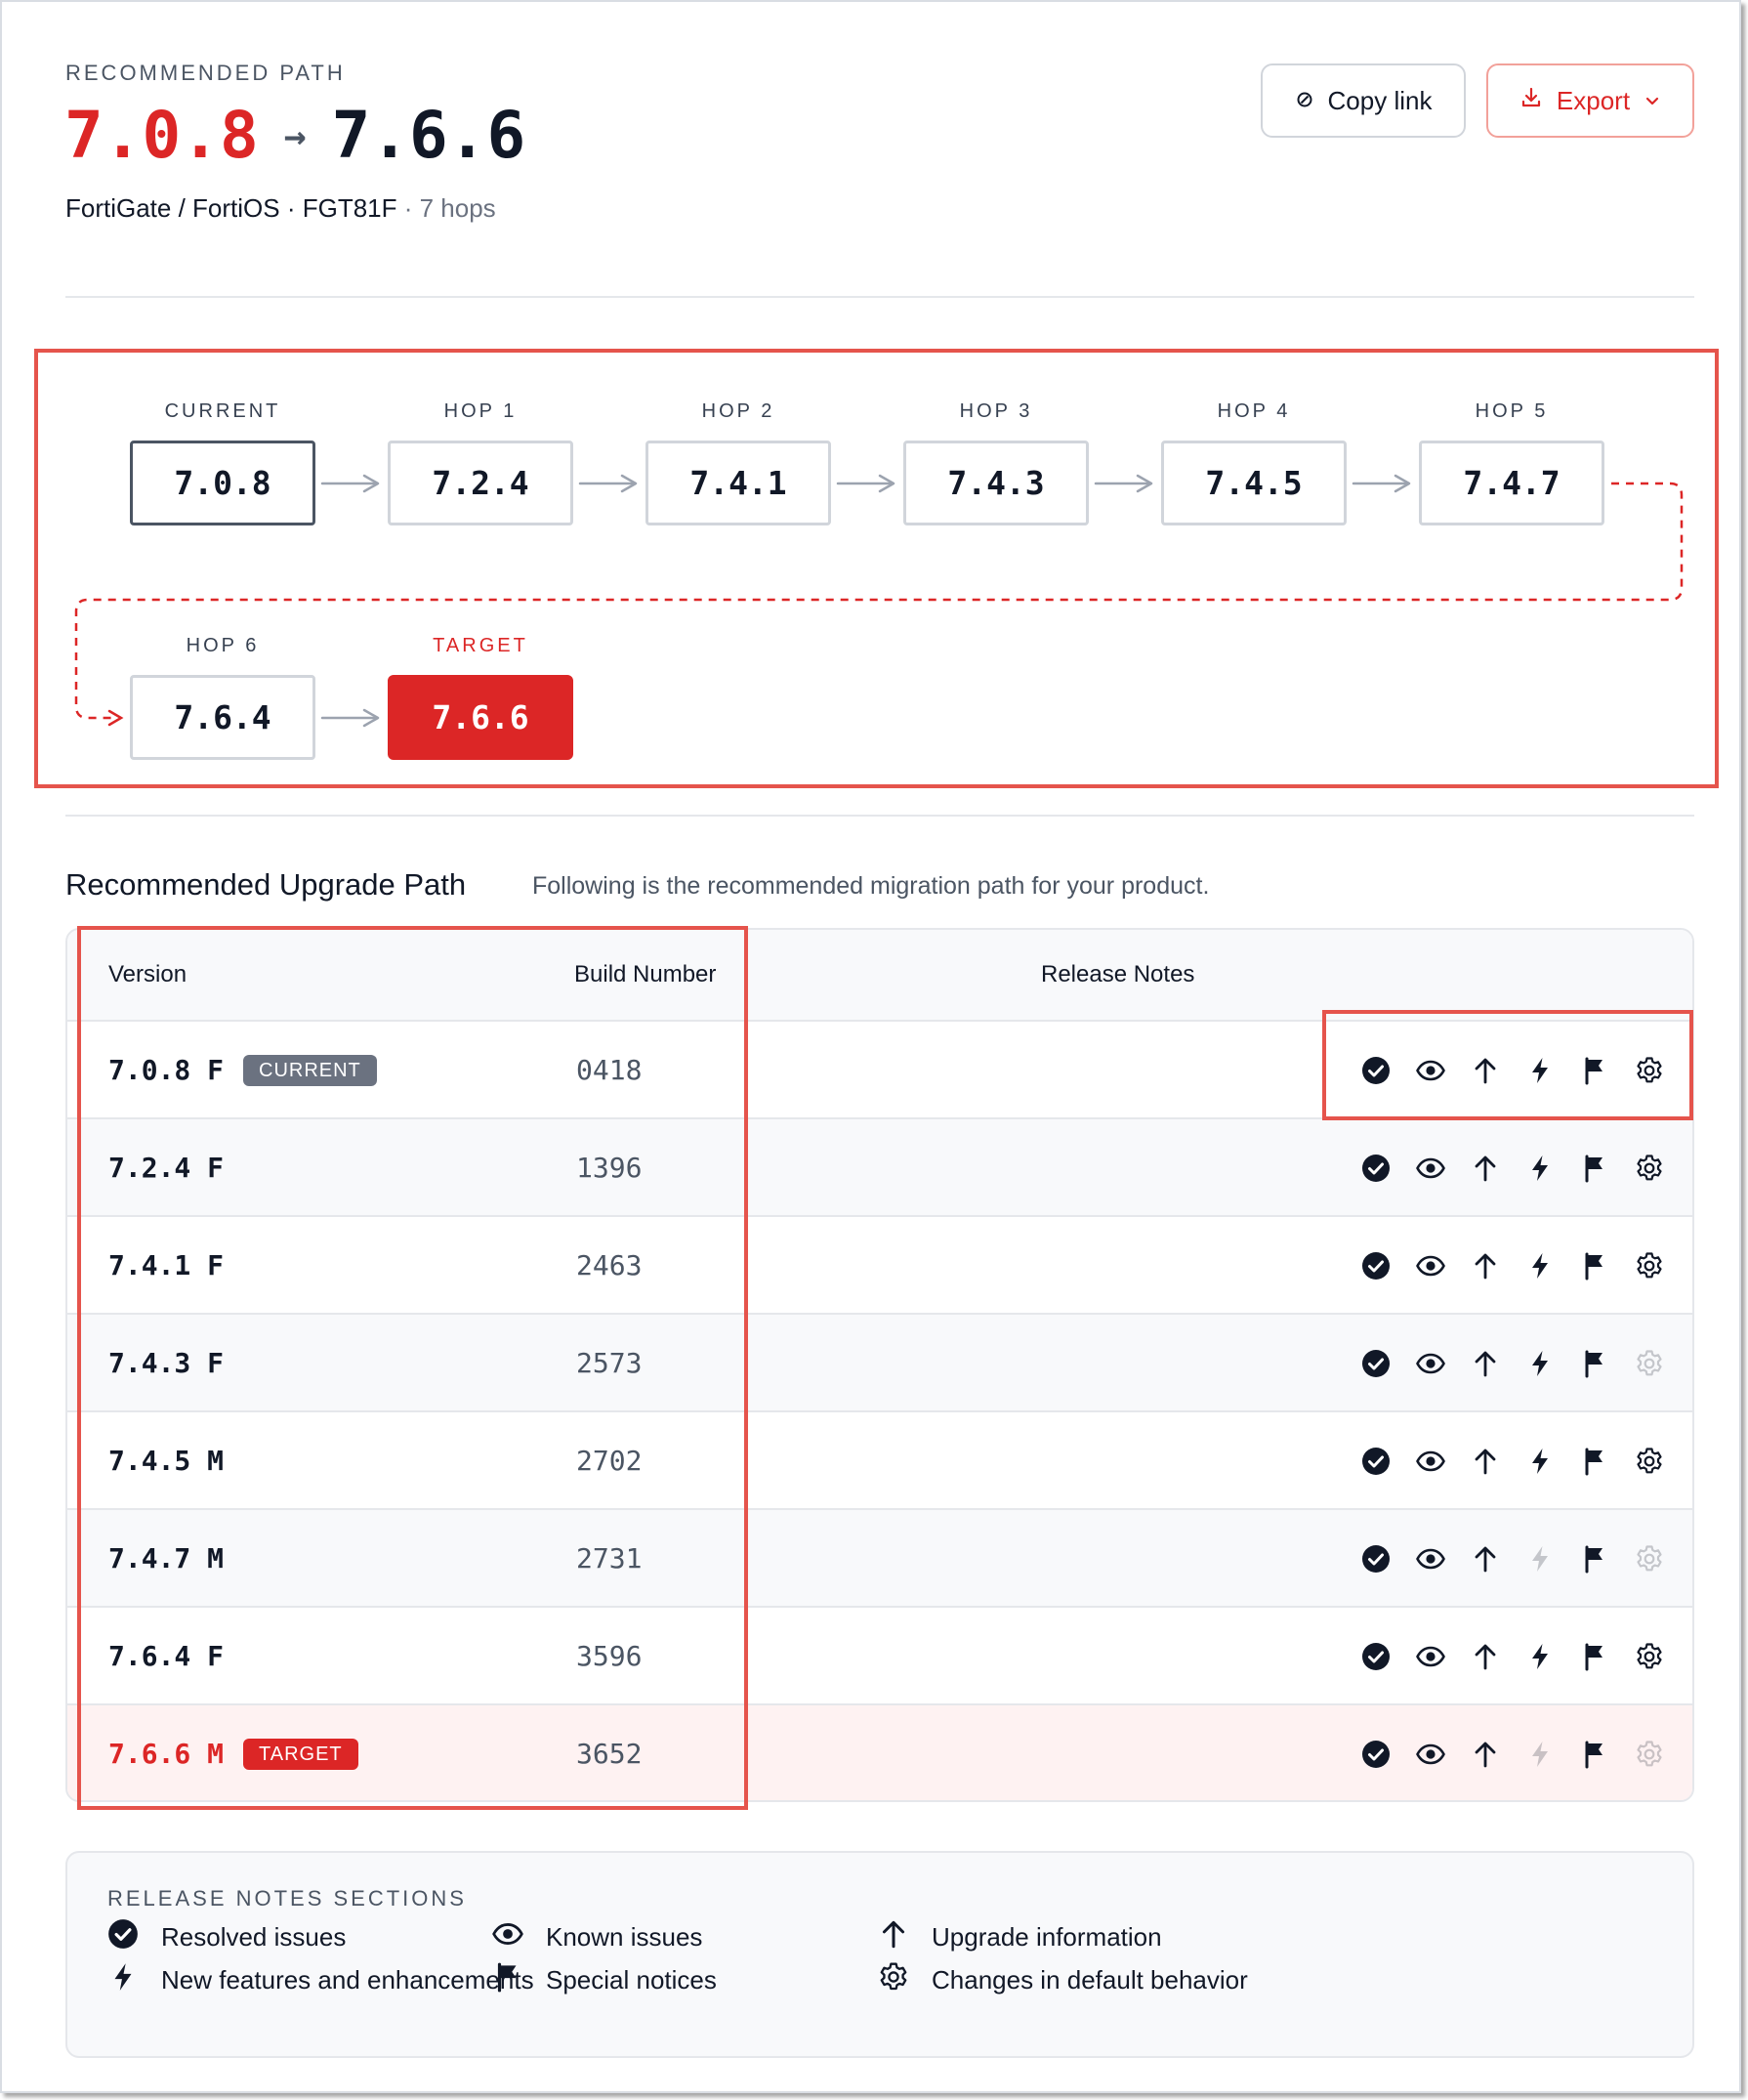 Image resolution: width=1748 pixels, height=2100 pixels. What do you see at coordinates (1090, 1980) in the screenshot?
I see `legend-label: Changes in default behavior` at bounding box center [1090, 1980].